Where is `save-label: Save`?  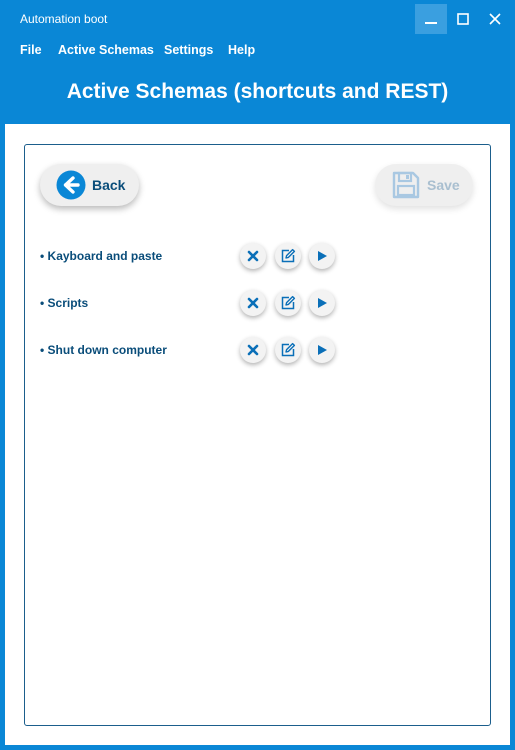 save-label: Save is located at coordinates (443, 185).